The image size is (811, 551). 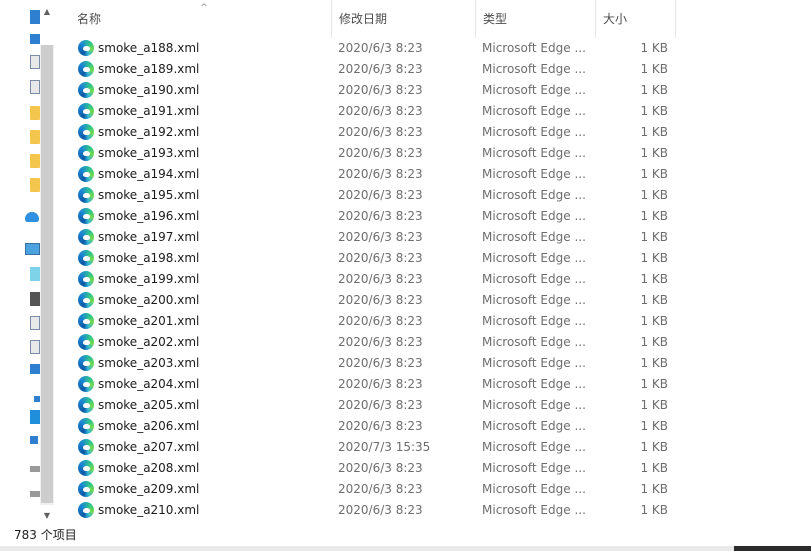 What do you see at coordinates (636, 19) in the screenshot?
I see `column-header-size: 大小` at bounding box center [636, 19].